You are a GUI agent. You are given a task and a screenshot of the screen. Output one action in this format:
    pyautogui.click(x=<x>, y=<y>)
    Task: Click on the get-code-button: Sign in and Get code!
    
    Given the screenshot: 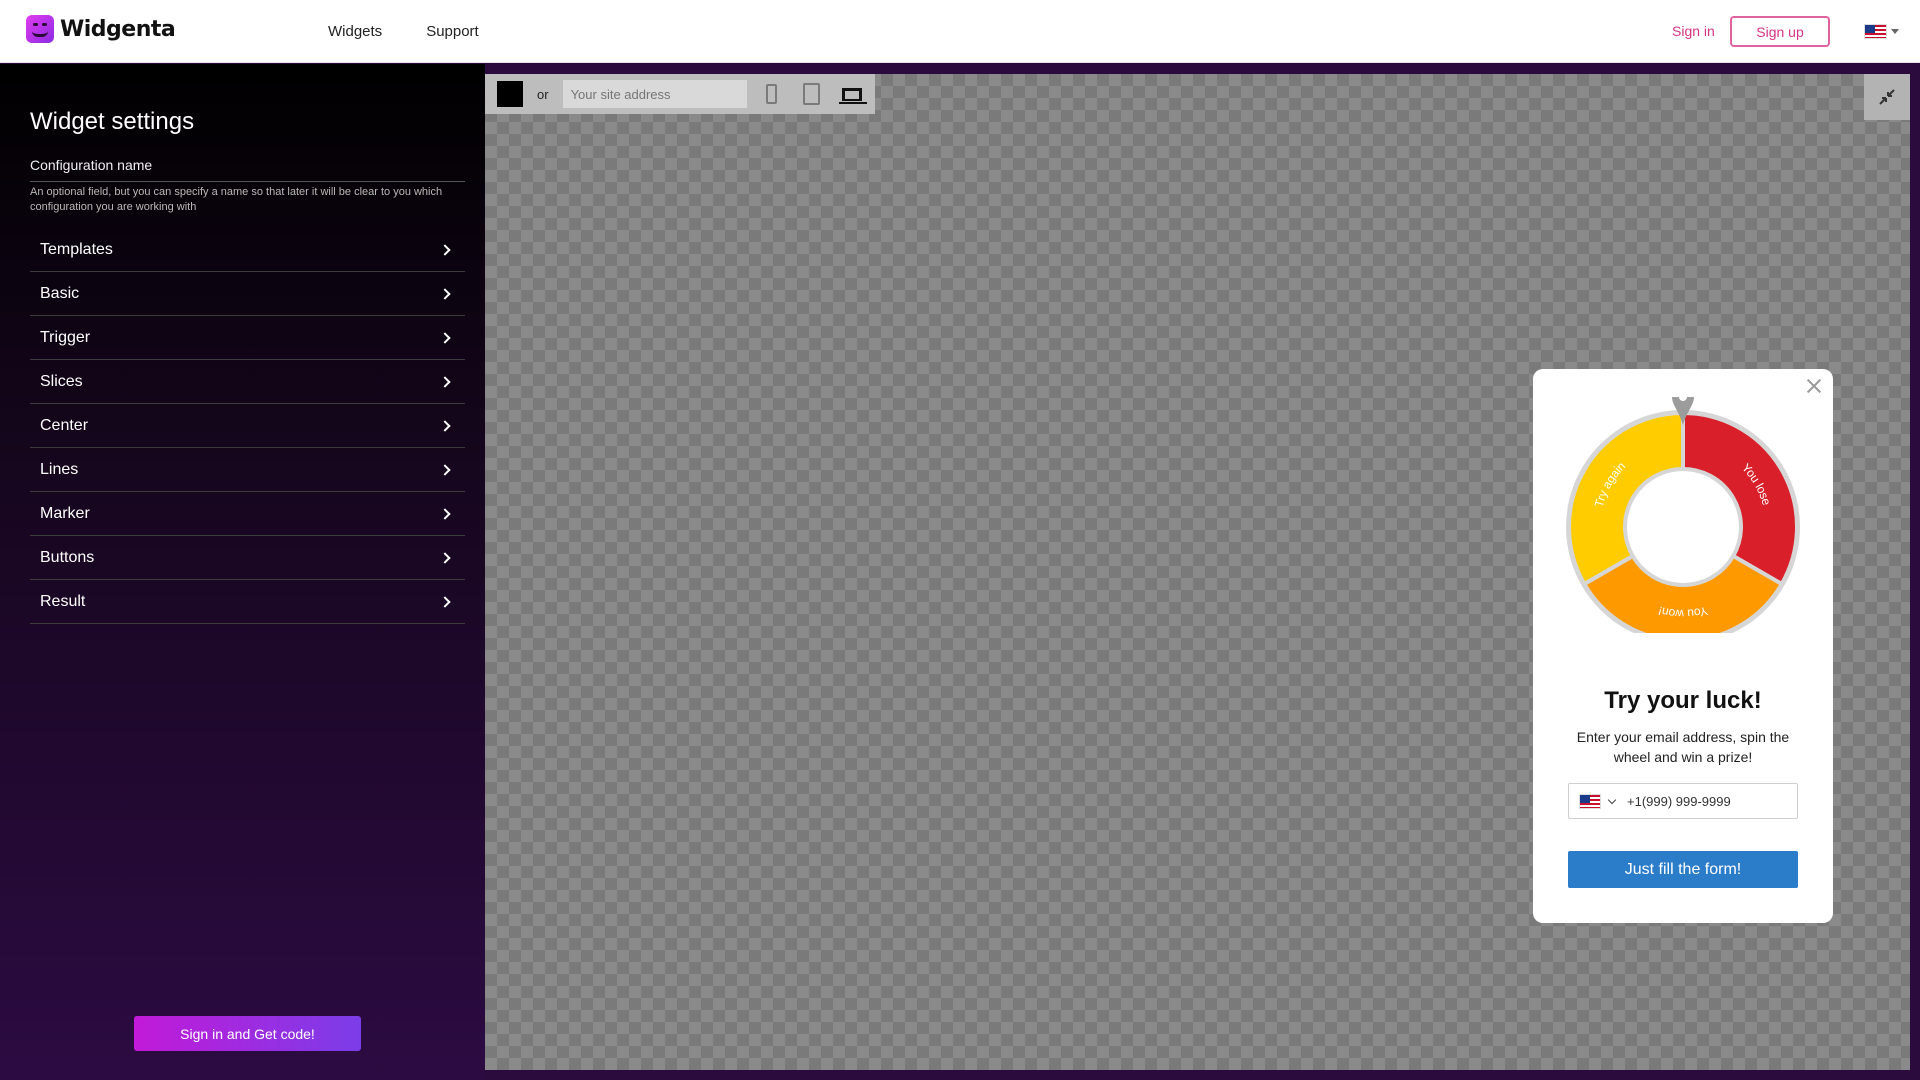 What is the action you would take?
    pyautogui.click(x=247, y=1033)
    